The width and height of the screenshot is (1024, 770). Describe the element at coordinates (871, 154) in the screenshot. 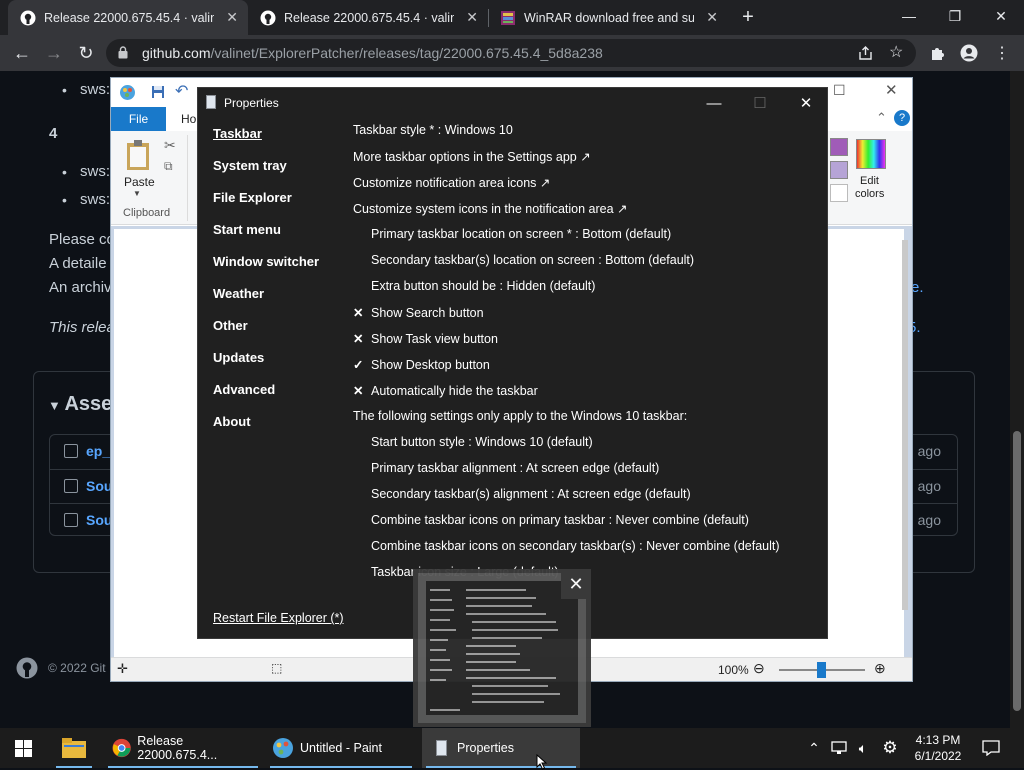

I see `edit-colors-icon` at that location.